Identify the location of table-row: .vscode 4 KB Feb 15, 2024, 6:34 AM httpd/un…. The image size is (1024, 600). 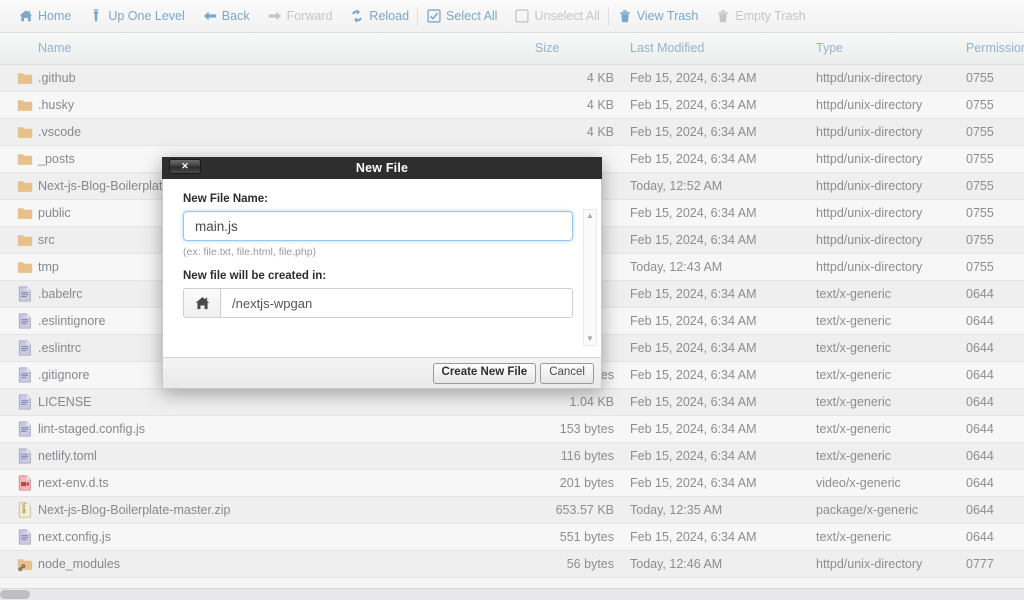
(512, 132).